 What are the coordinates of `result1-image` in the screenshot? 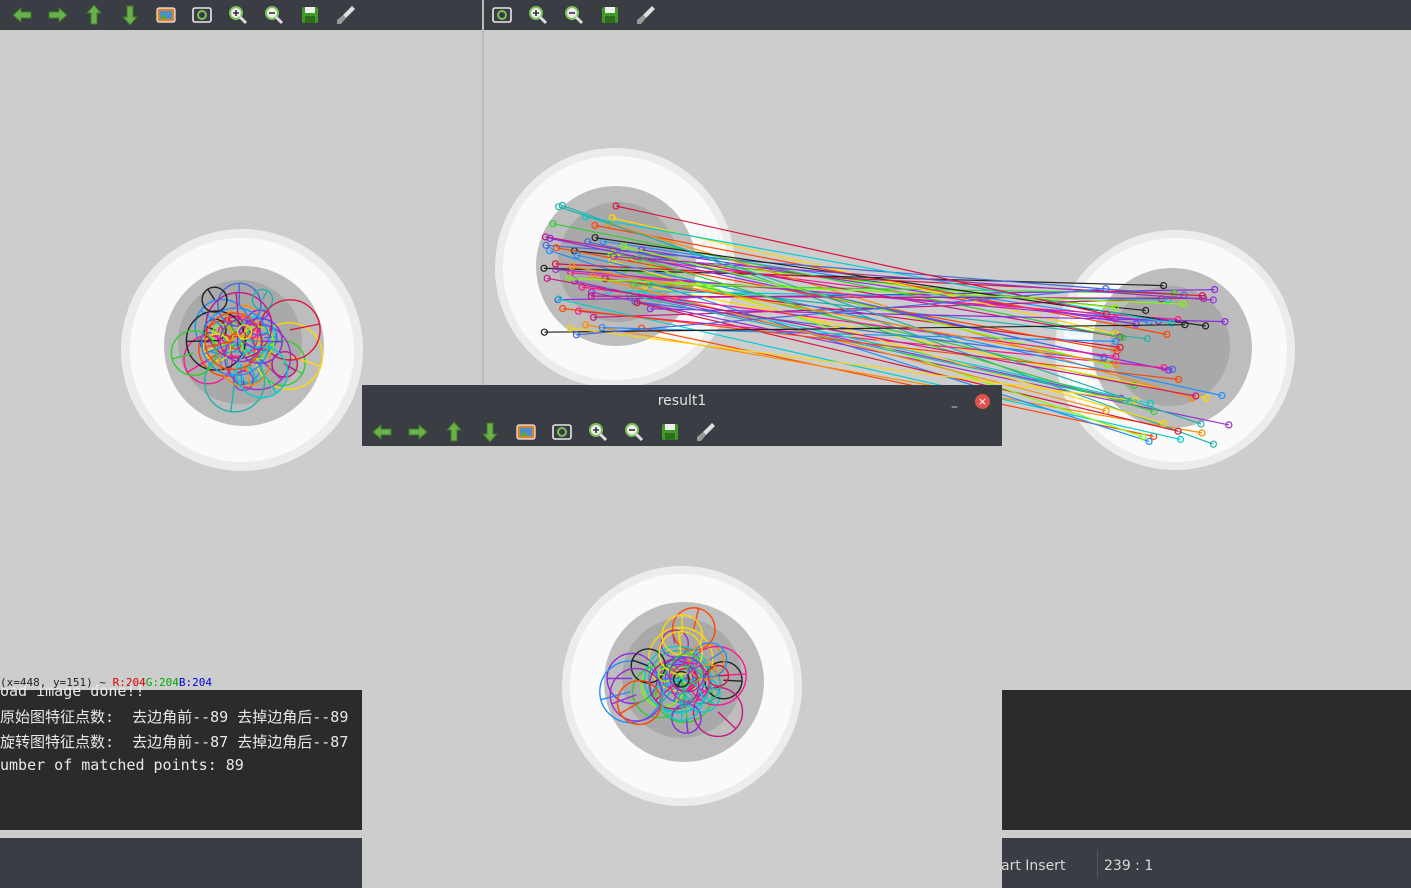 It's located at (682, 686).